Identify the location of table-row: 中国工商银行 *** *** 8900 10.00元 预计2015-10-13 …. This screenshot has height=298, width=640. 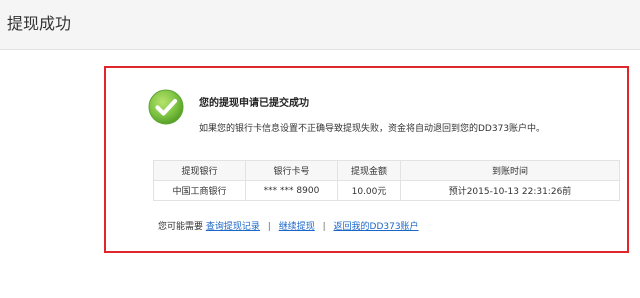
(386, 190).